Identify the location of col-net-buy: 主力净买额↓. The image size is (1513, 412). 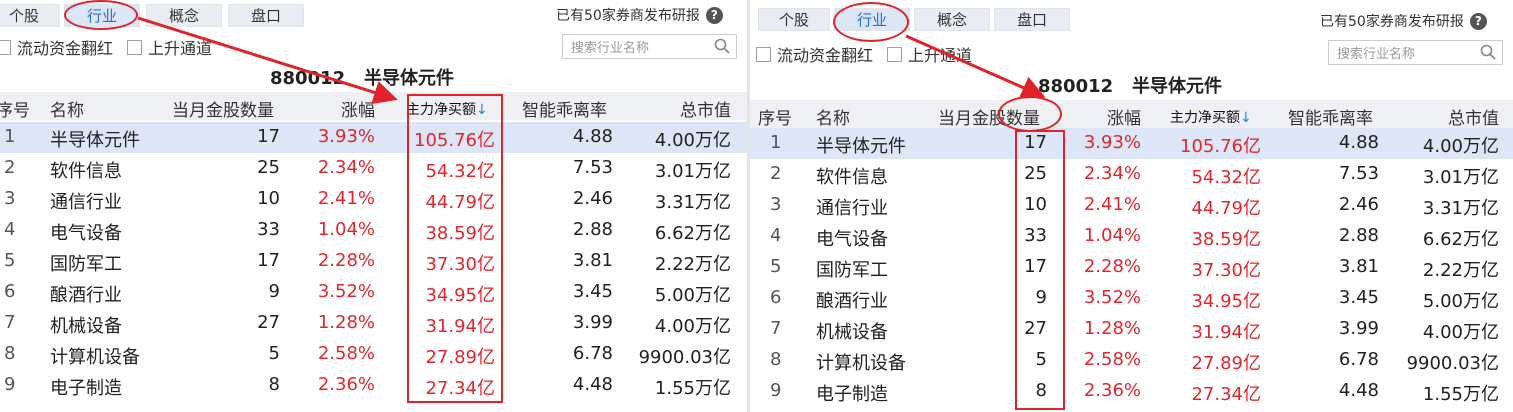
(1211, 117).